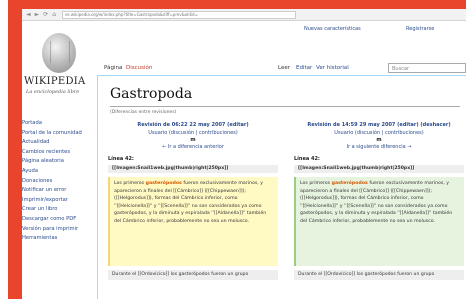  Describe the element at coordinates (307, 159) in the screenshot. I see `new-line-number: Línea 42:` at that location.